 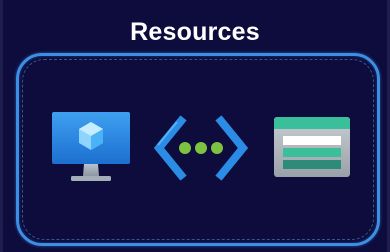 I want to click on virtual-machine-icon, so click(x=91, y=146).